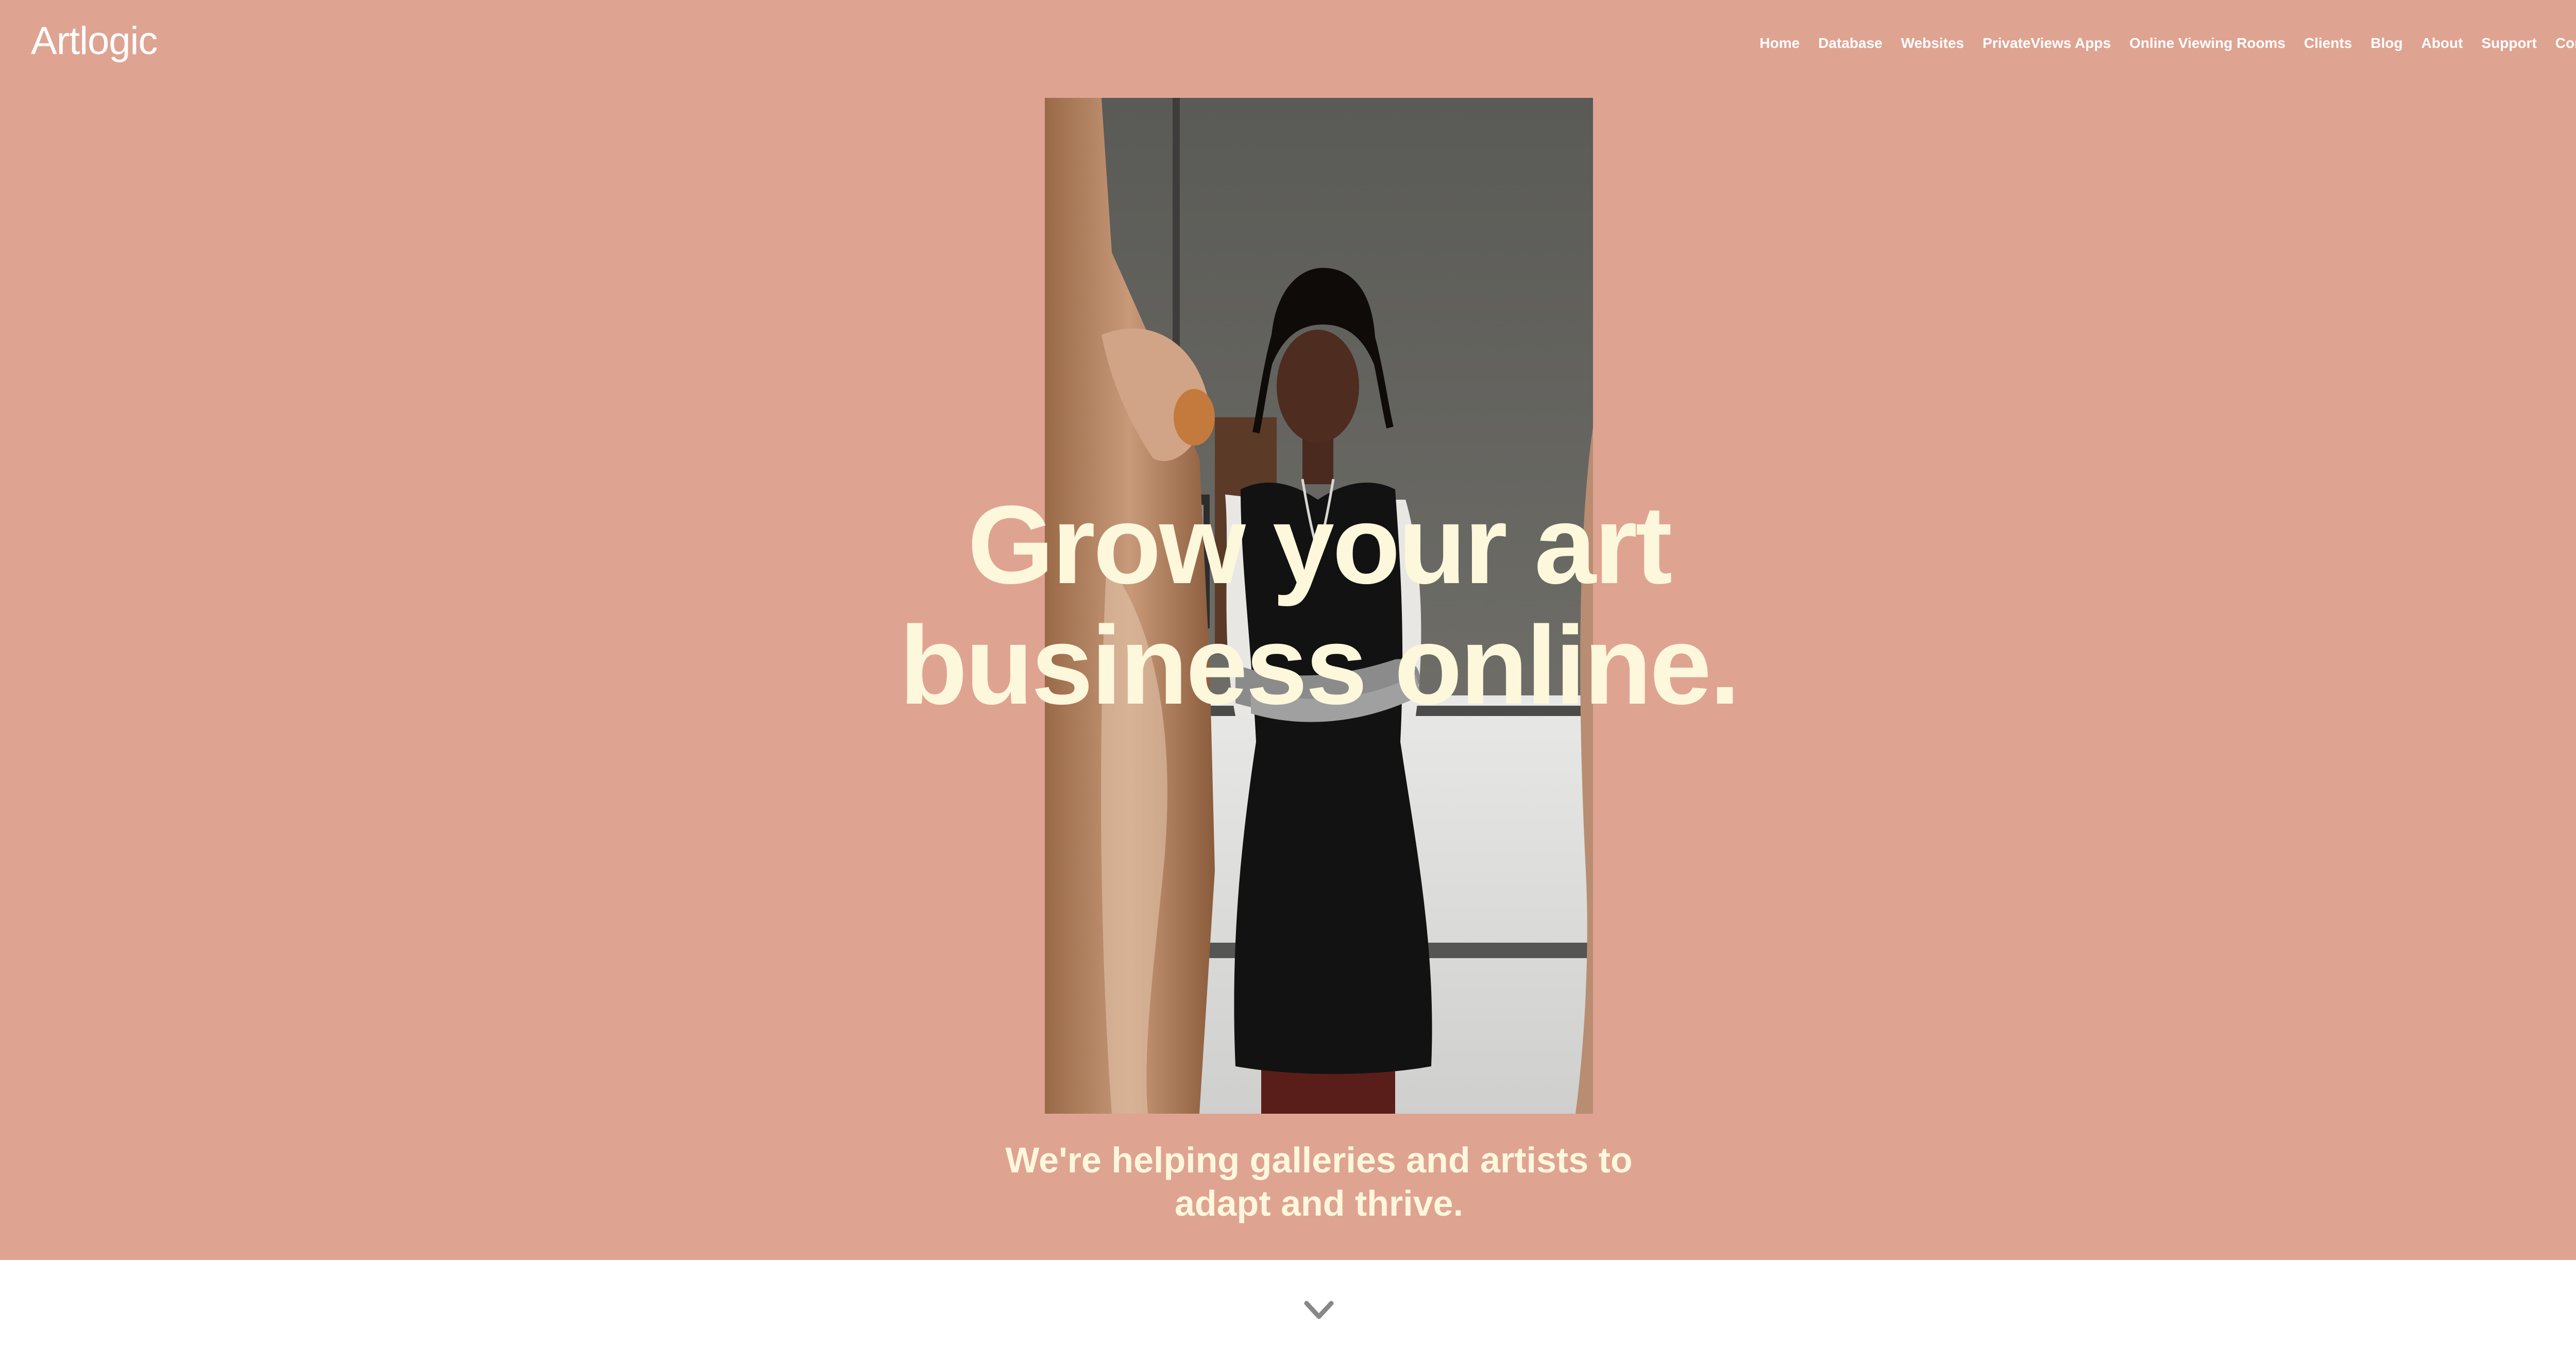 This screenshot has height=1363, width=2576. Describe the element at coordinates (2207, 43) in the screenshot. I see `nav-online-viewing-rooms: Online Viewing Rooms` at that location.